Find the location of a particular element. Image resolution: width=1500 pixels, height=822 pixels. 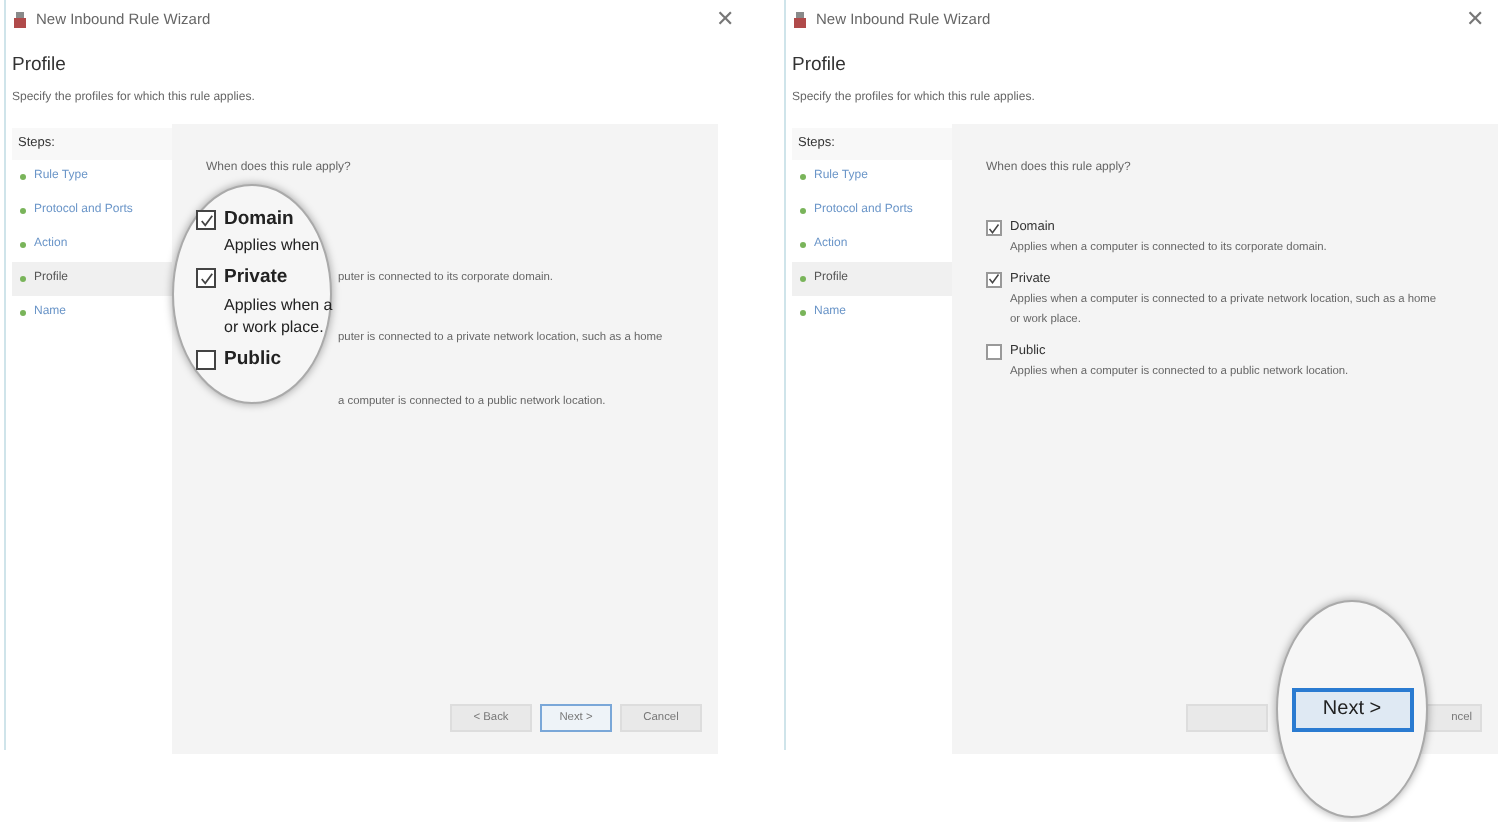

option-label: Public is located at coordinates (253, 359).